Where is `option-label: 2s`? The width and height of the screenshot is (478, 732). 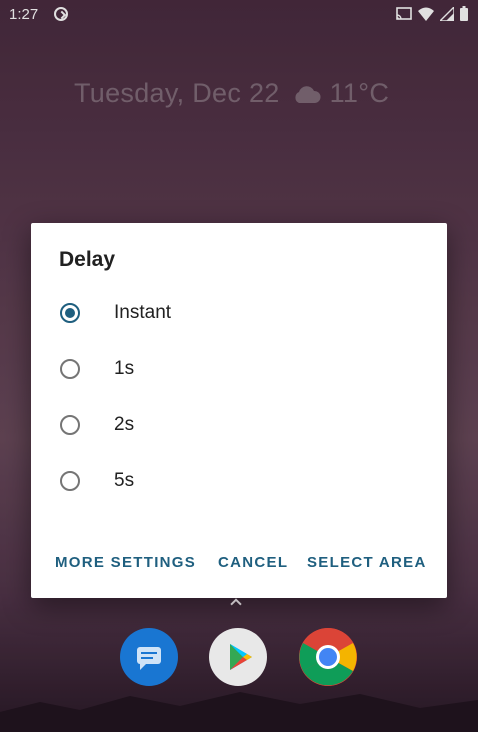
option-label: 2s is located at coordinates (124, 424).